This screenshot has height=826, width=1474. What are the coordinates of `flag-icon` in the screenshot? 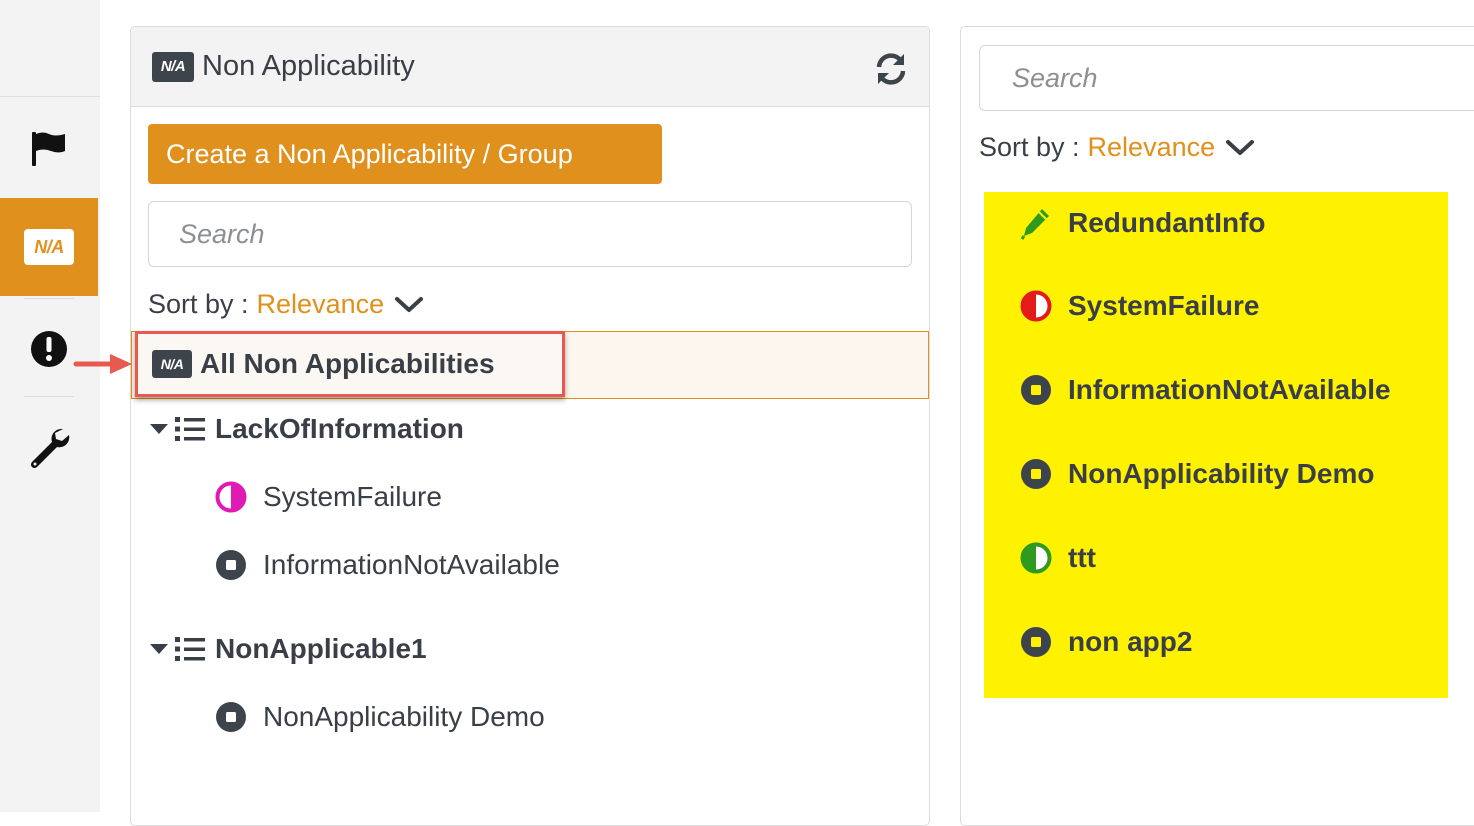 It's located at (48, 149).